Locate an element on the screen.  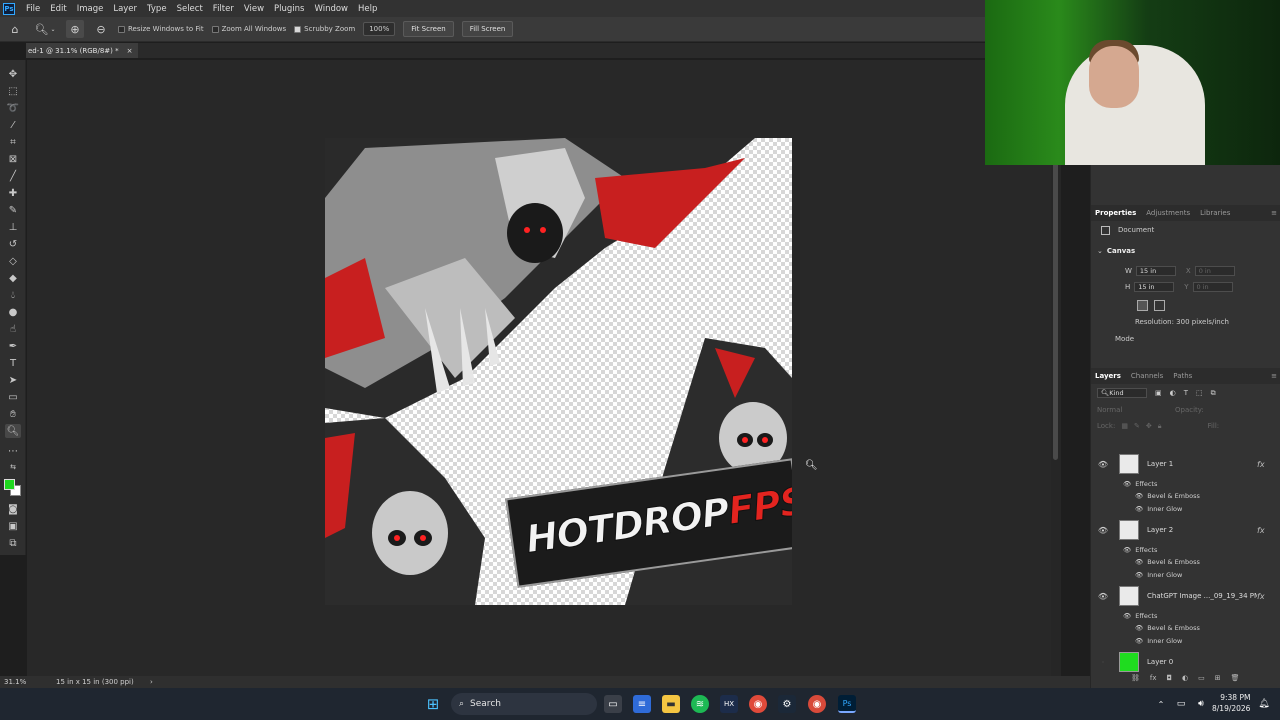
history-brush-icon: ↺ is located at coordinates (13, 244).